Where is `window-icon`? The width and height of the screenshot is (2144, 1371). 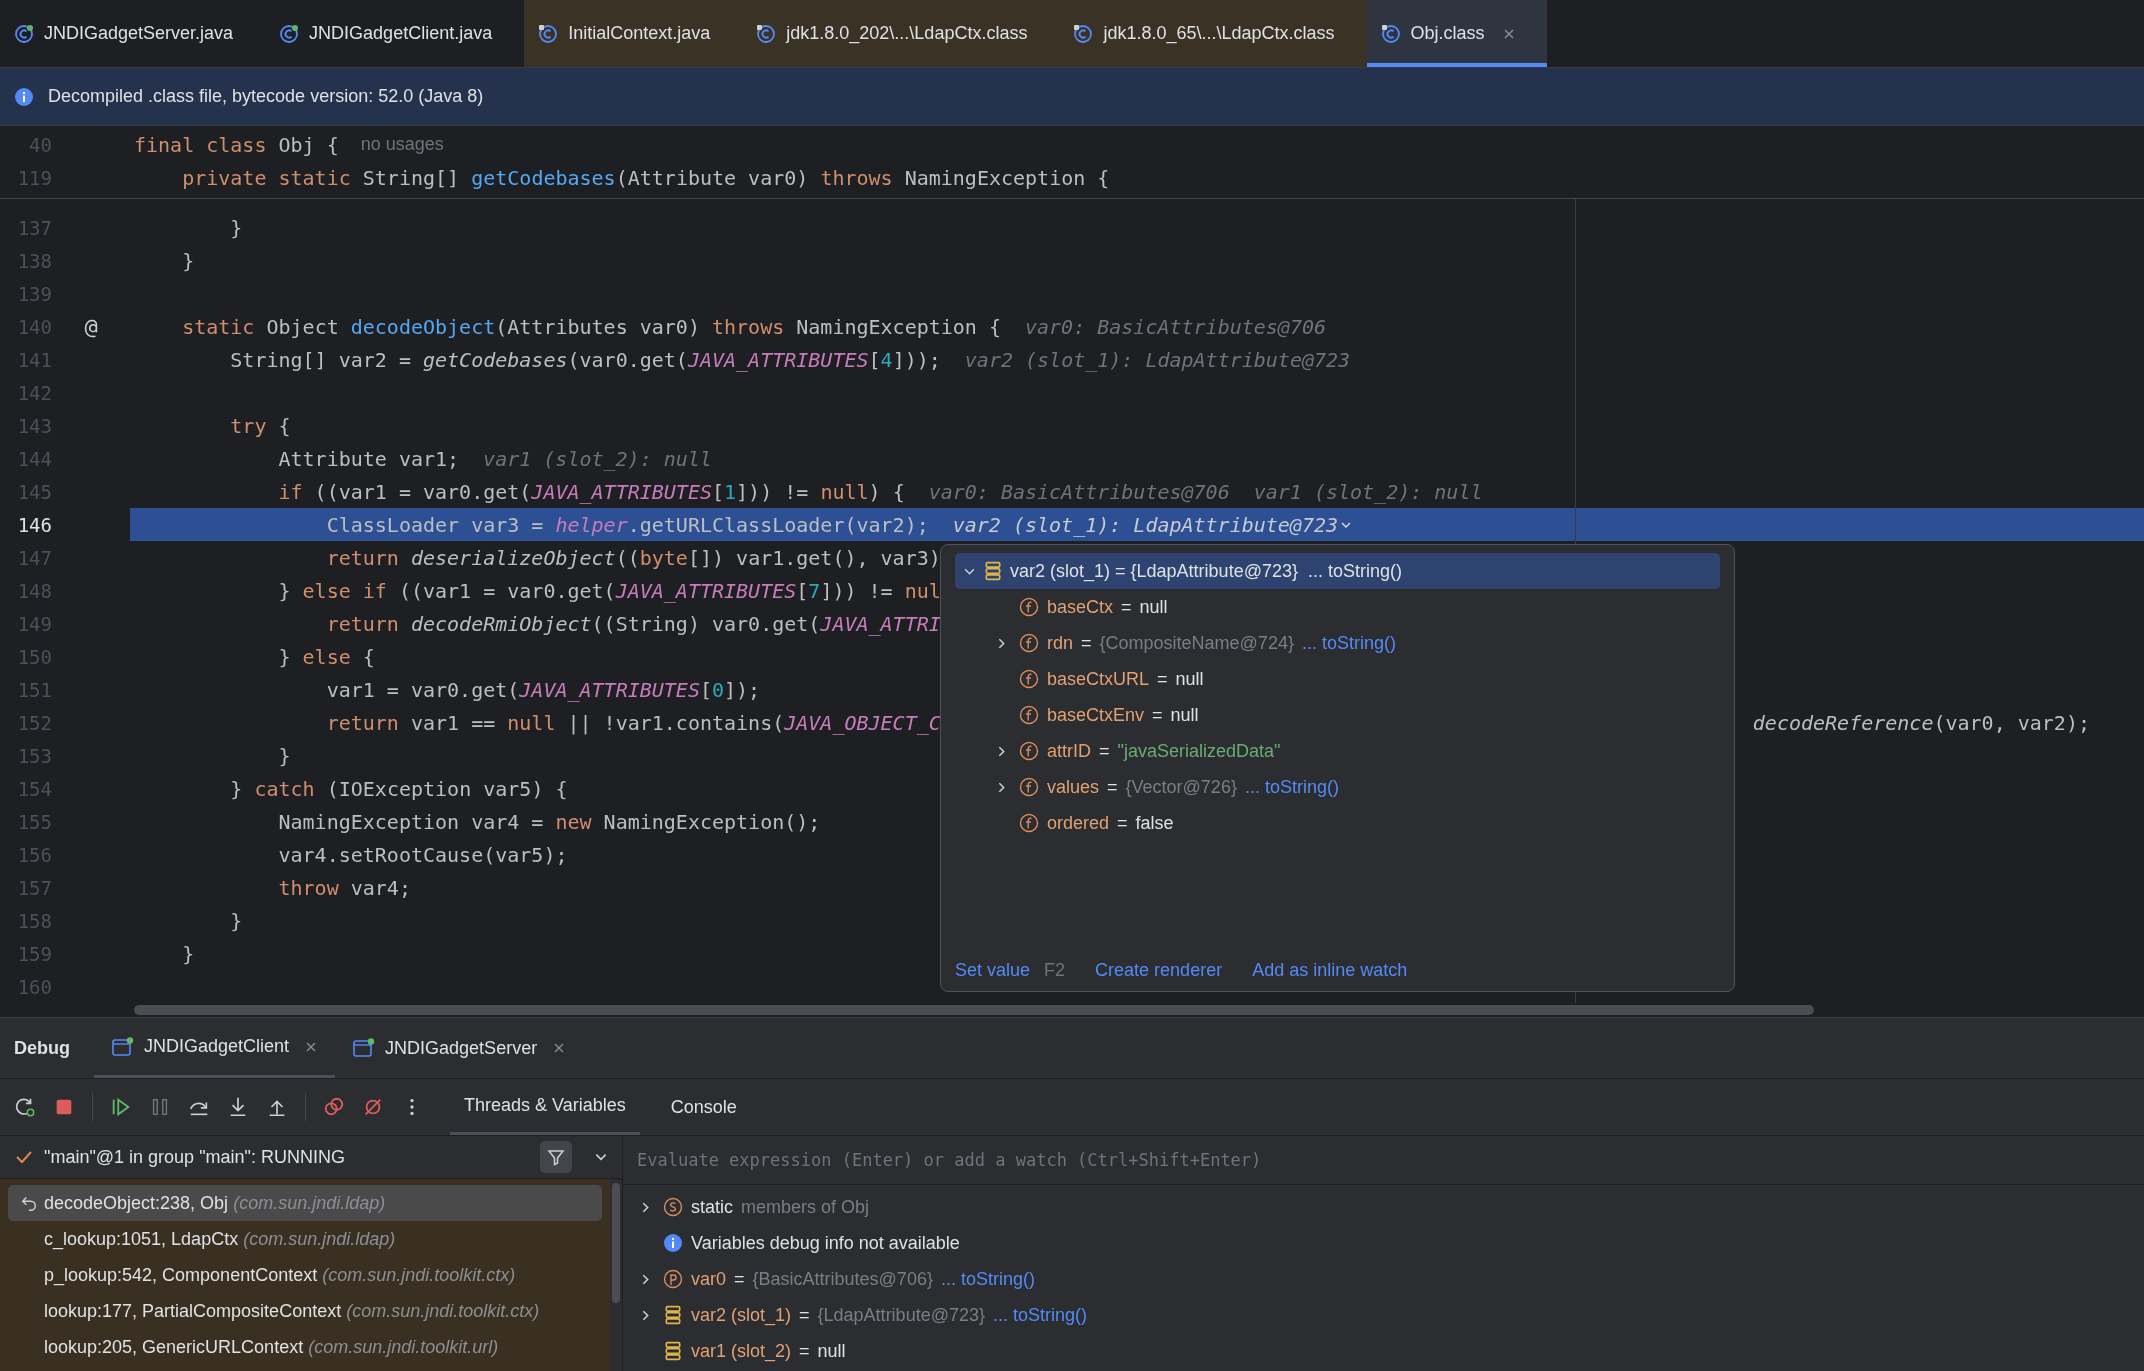 window-icon is located at coordinates (123, 1046).